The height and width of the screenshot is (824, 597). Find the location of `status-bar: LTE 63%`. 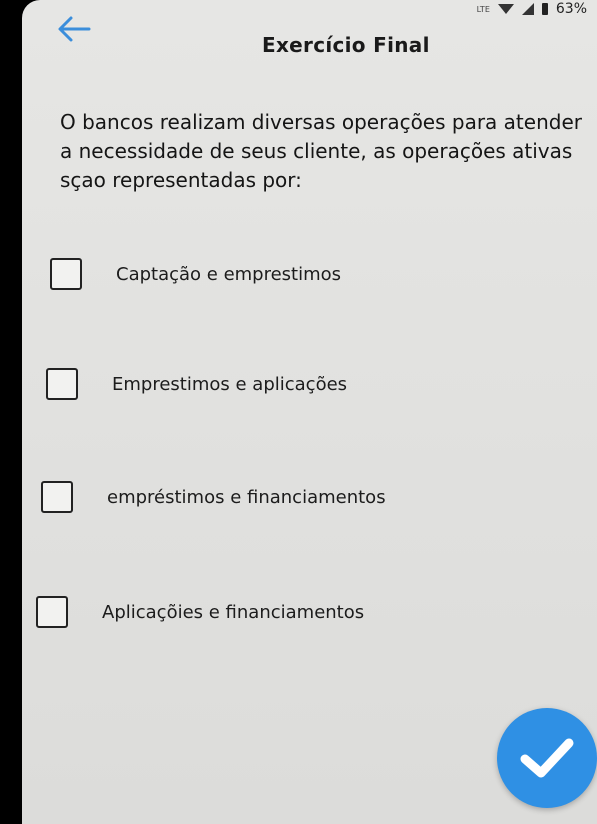

status-bar: LTE 63% is located at coordinates (492, 9).